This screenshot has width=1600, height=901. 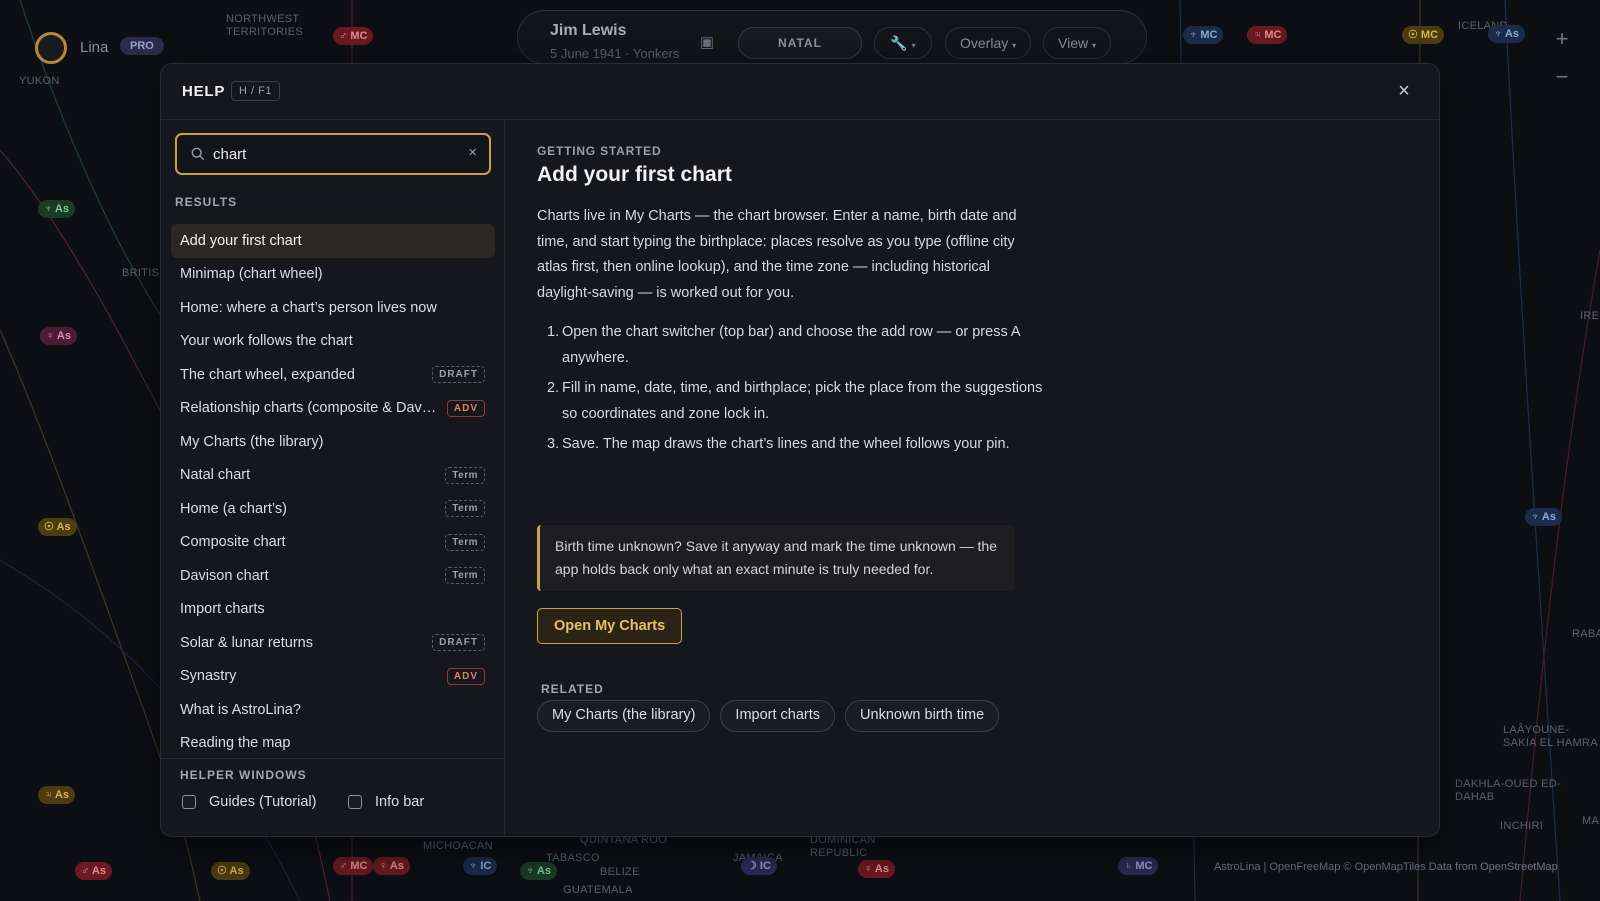 I want to click on result-item: Natal chart Term, so click(x=333, y=476).